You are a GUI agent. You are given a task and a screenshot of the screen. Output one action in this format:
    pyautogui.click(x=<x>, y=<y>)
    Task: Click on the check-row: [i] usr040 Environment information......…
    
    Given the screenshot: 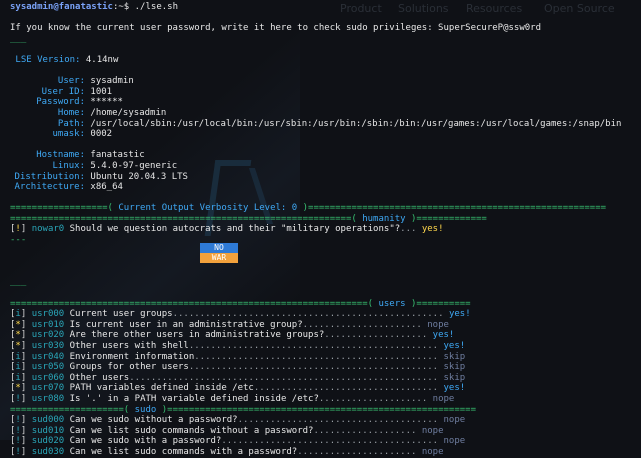 What is the action you would take?
    pyautogui.click(x=238, y=356)
    